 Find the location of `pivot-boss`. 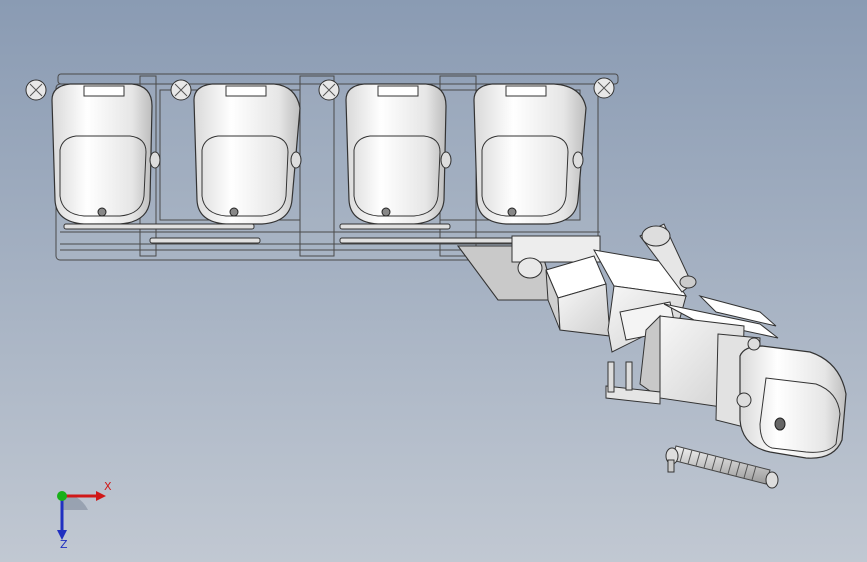

pivot-boss is located at coordinates (530, 268).